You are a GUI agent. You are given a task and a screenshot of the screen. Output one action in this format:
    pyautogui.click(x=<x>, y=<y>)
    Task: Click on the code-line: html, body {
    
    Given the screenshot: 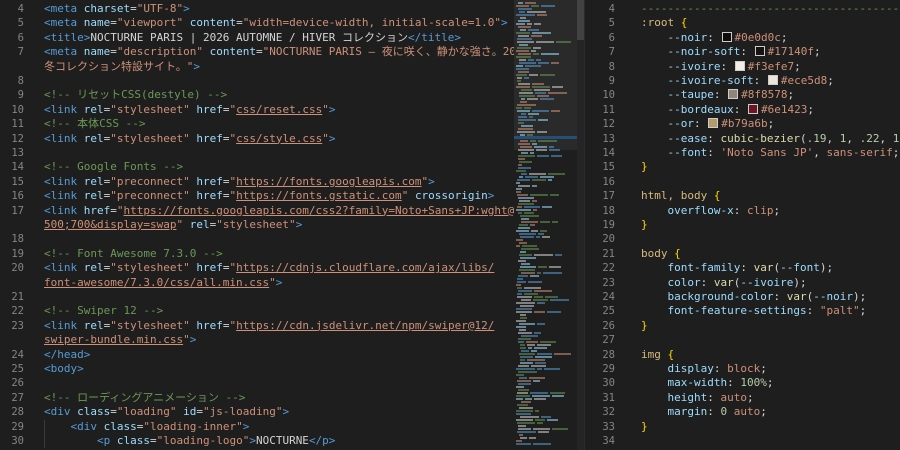 What is the action you would take?
    pyautogui.click(x=680, y=196)
    